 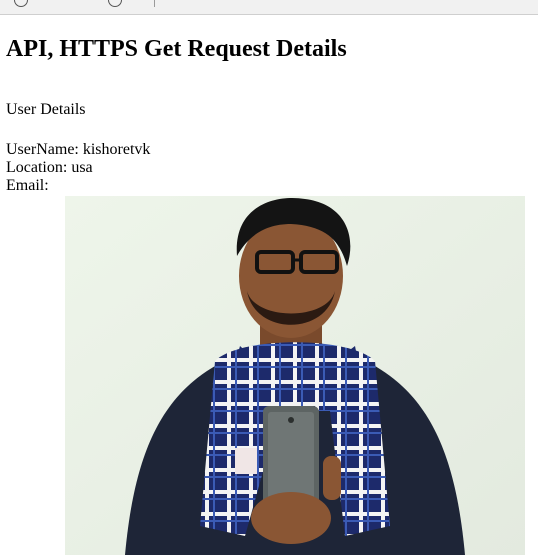 What do you see at coordinates (42, 149) in the screenshot?
I see `username-label: UserName:` at bounding box center [42, 149].